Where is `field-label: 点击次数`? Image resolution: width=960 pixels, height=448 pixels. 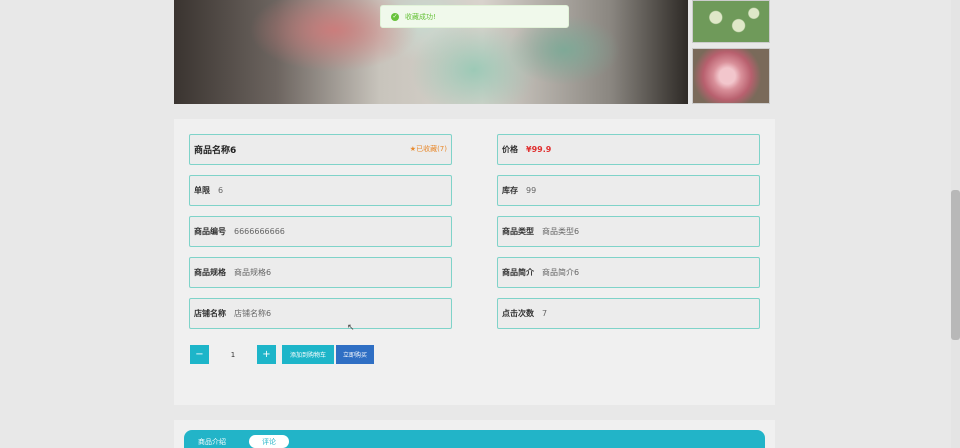
field-label: 点击次数 is located at coordinates (518, 313).